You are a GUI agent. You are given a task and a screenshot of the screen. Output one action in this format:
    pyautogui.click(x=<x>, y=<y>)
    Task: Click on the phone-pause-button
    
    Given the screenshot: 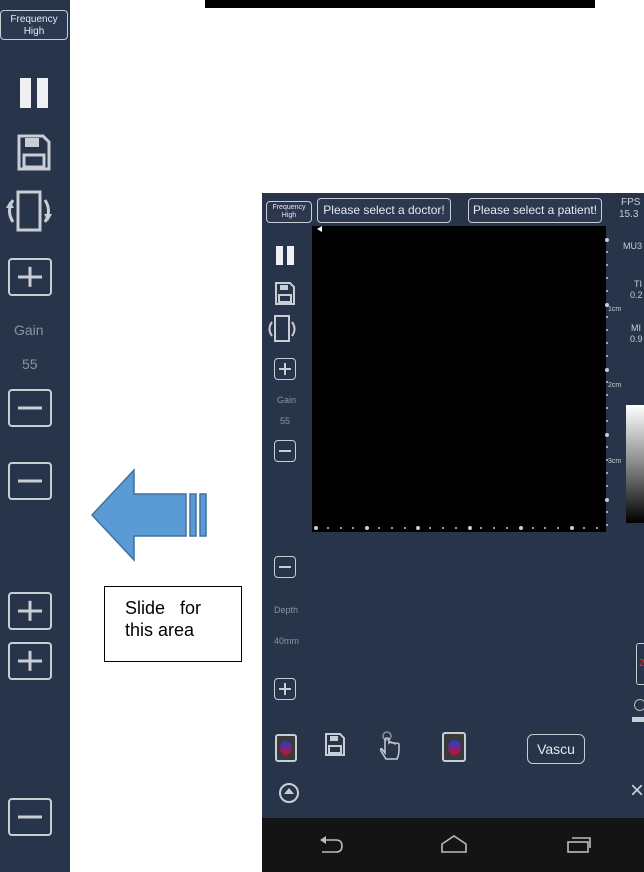 What is the action you would take?
    pyautogui.click(x=285, y=255)
    